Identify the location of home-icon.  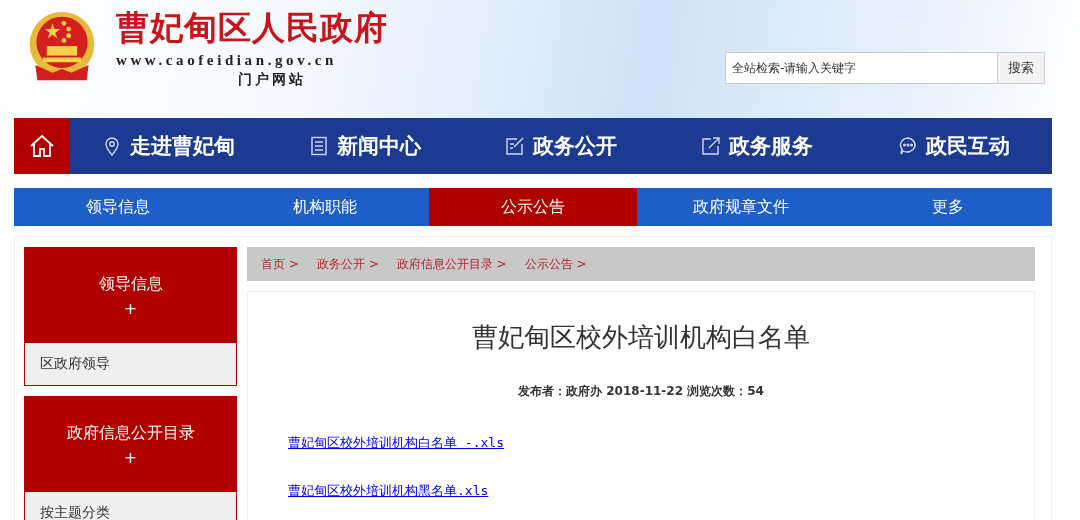
(42, 146).